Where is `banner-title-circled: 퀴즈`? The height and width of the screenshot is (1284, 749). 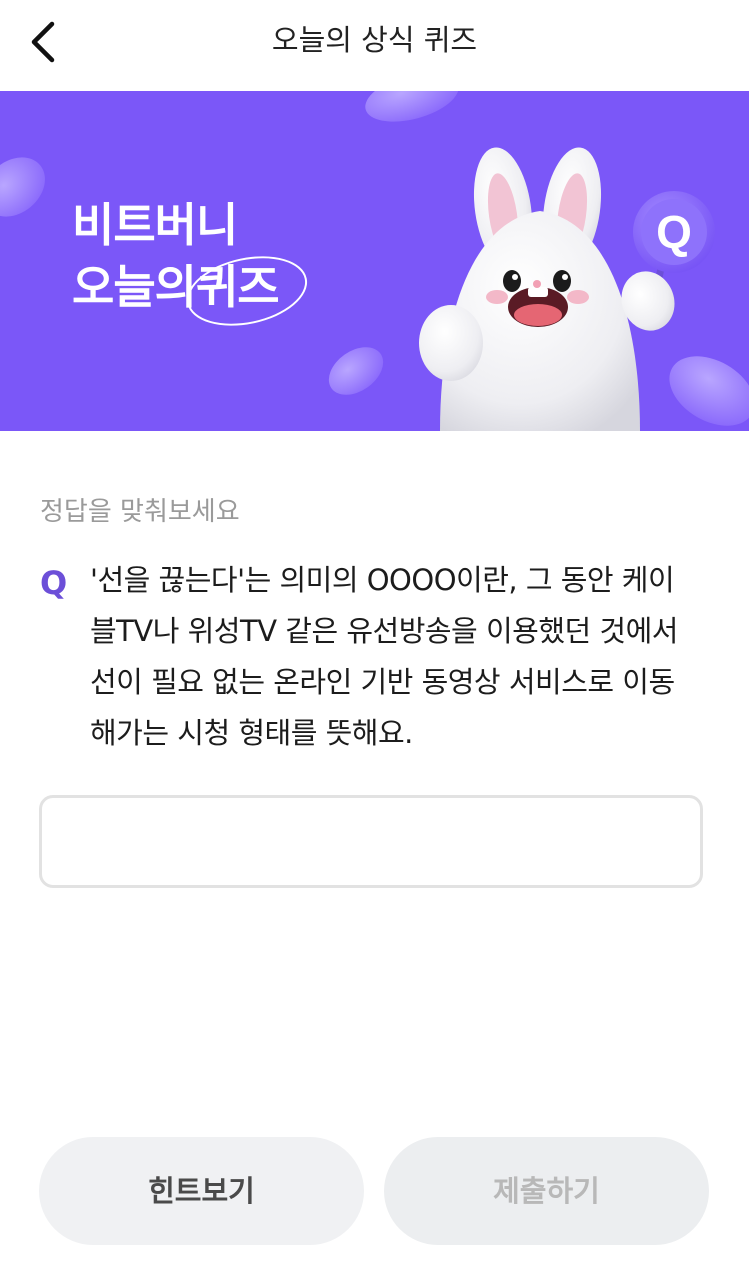 banner-title-circled: 퀴즈 is located at coordinates (238, 287).